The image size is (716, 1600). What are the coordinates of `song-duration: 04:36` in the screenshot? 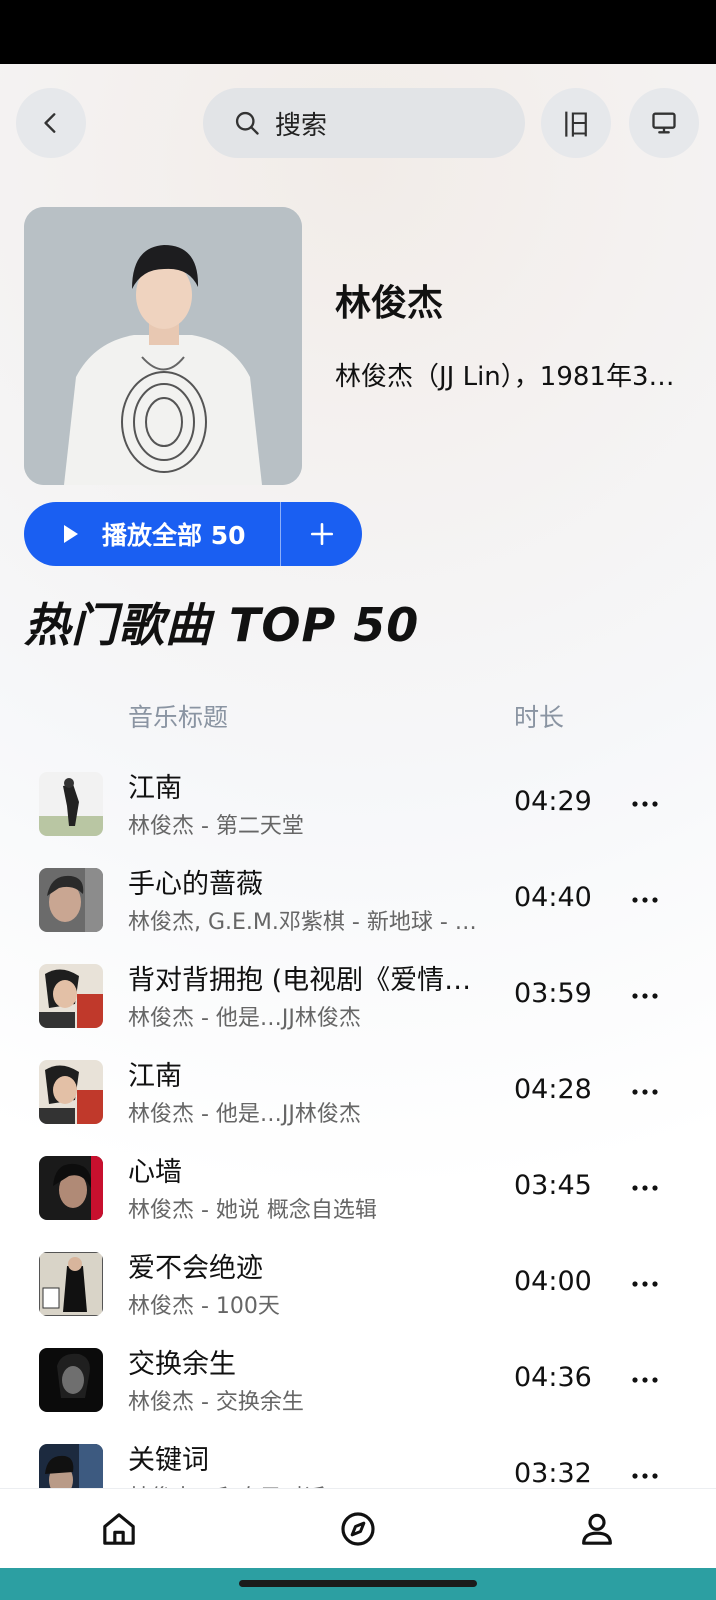 It's located at (553, 1377).